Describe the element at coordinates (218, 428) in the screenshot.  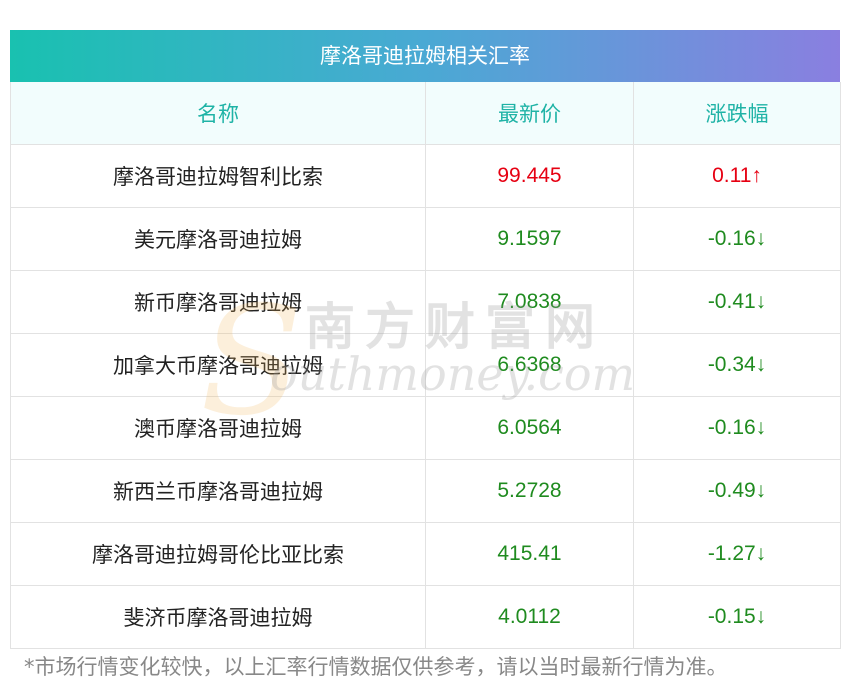
I see `pair-name: 澳币摩洛哥迪拉姆` at that location.